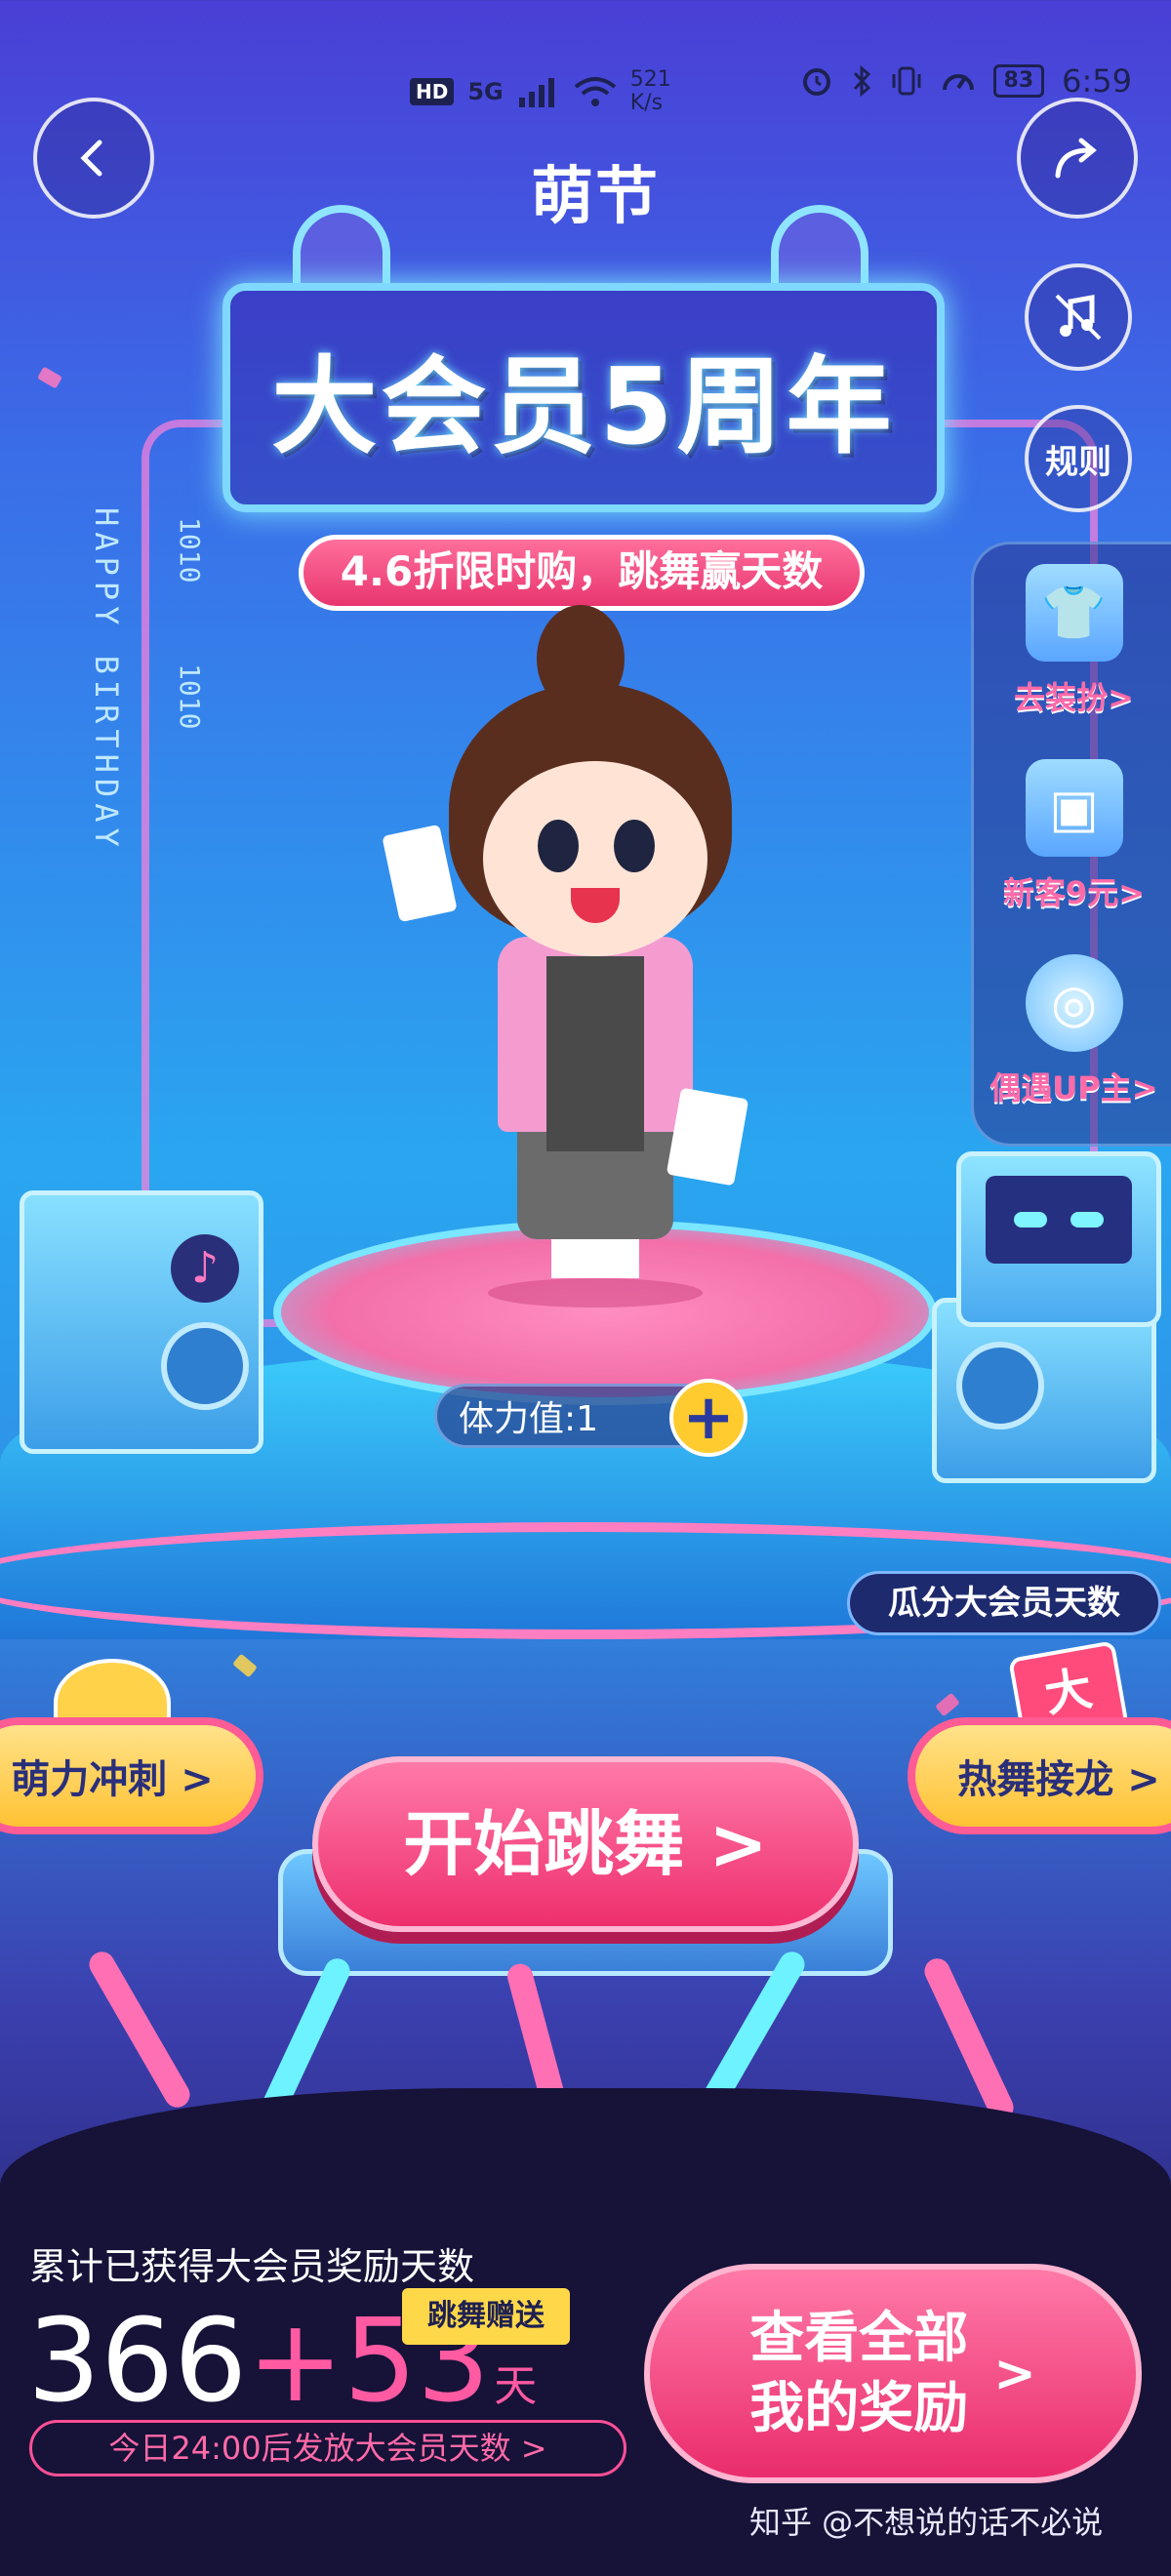 This screenshot has width=1171, height=2576. I want to click on stamina-indicator: 体力值:1 +, so click(590, 1418).